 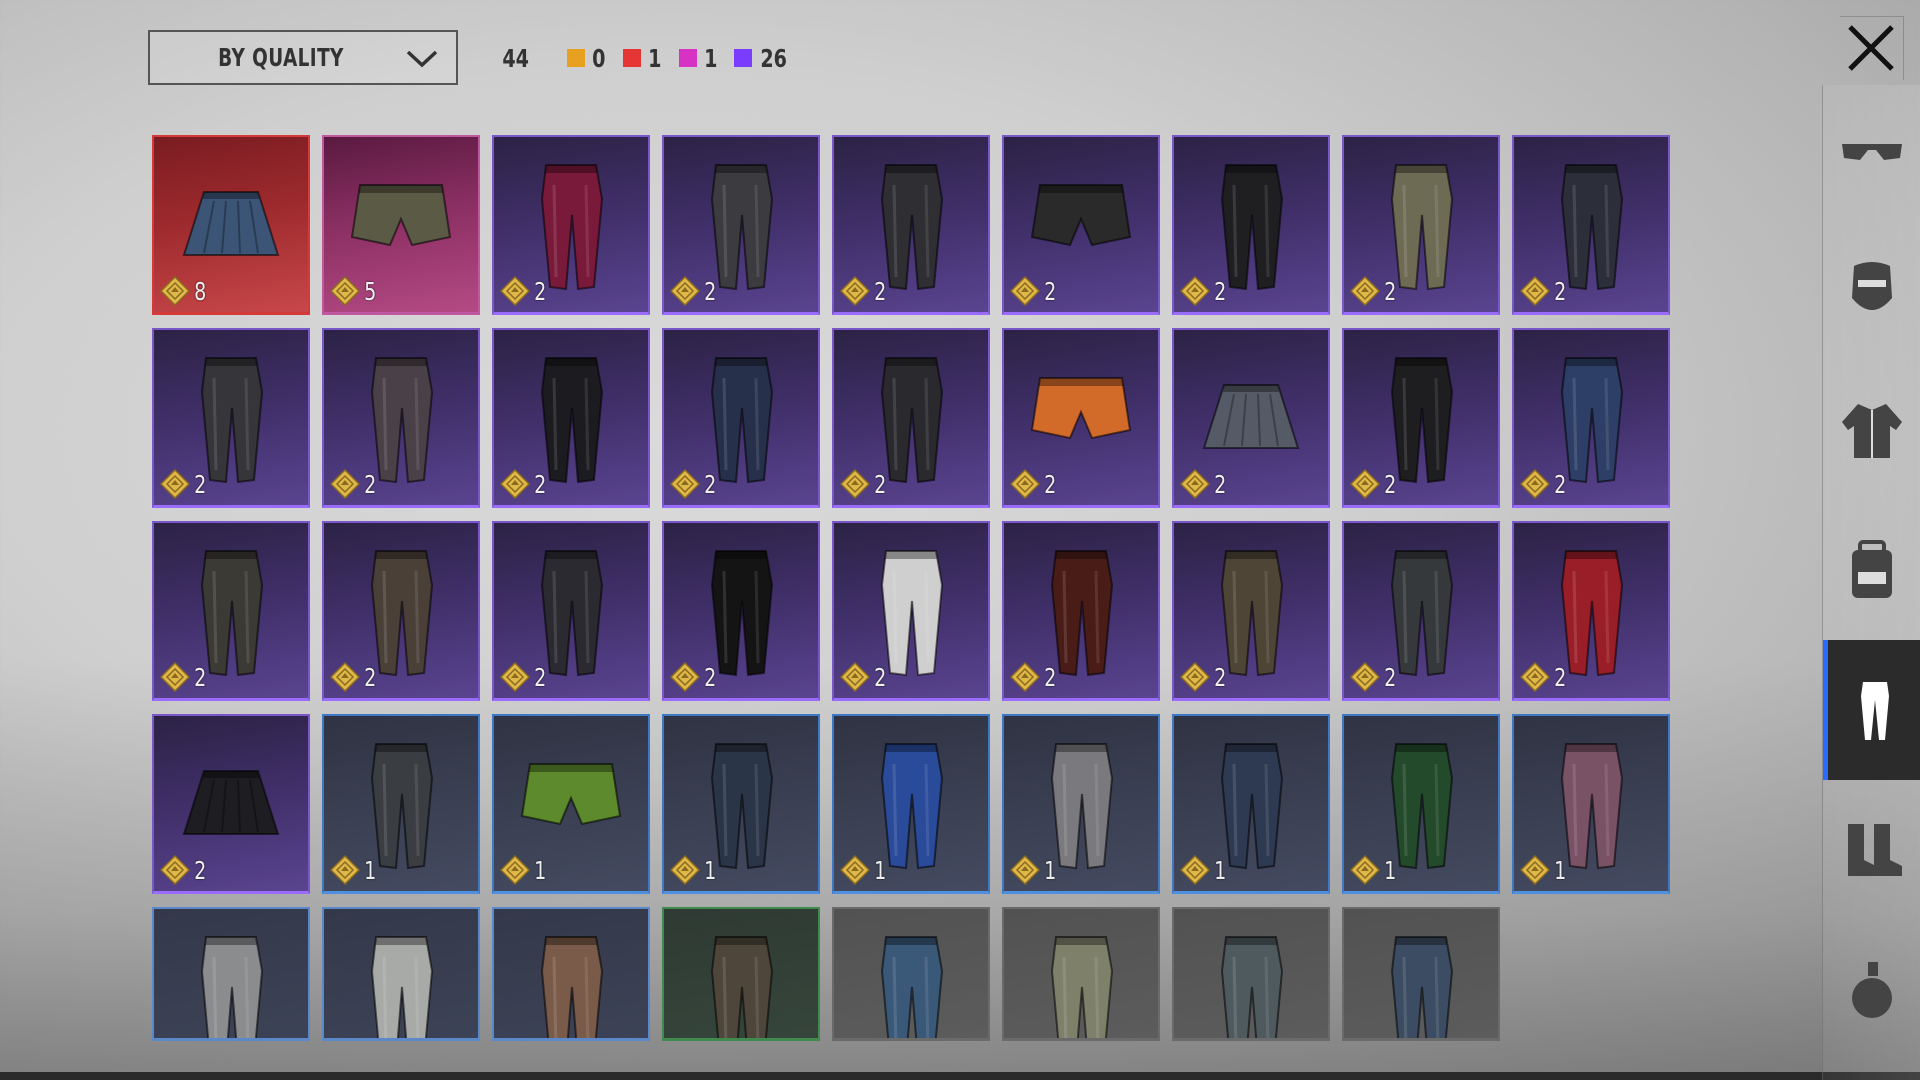 I want to click on sidebar-item-mask, so click(x=1871, y=290).